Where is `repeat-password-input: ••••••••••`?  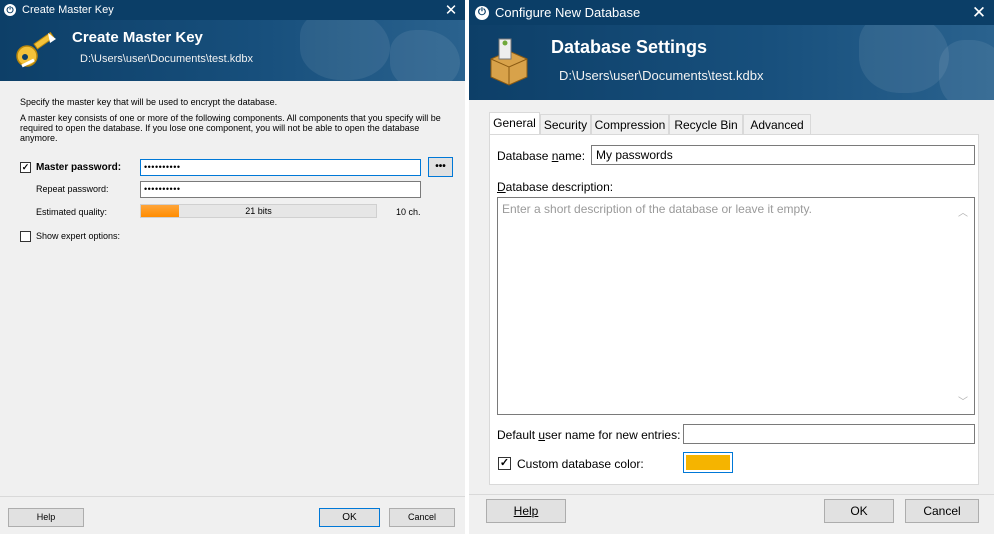 repeat-password-input: •••••••••• is located at coordinates (280, 189).